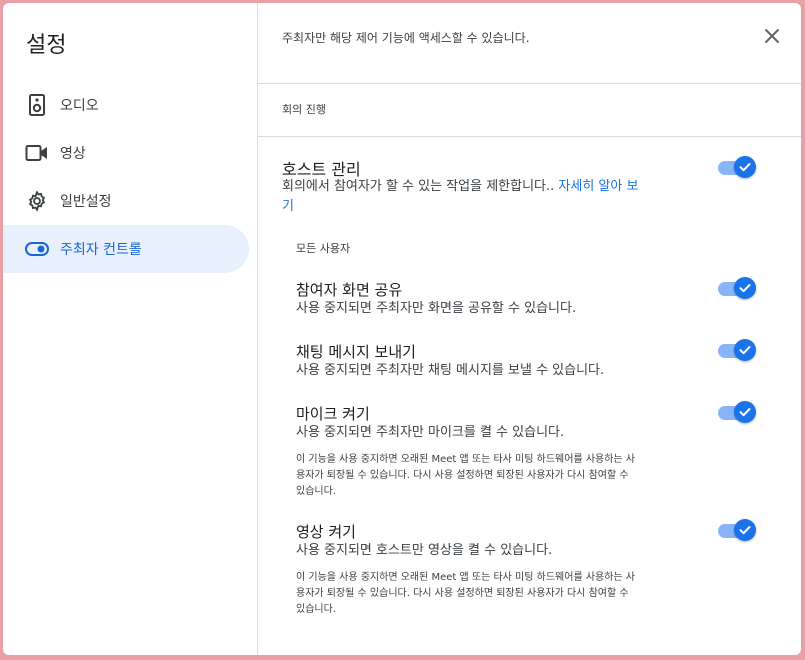 This screenshot has height=660, width=805. I want to click on speaker-icon, so click(37, 105).